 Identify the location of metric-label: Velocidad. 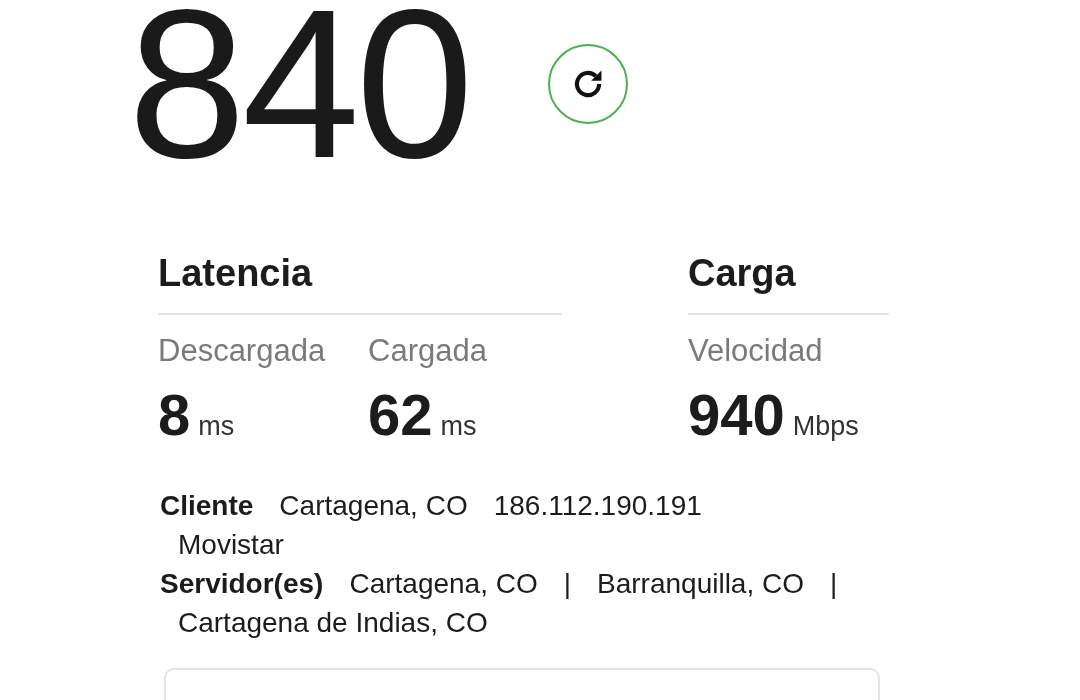
(756, 351).